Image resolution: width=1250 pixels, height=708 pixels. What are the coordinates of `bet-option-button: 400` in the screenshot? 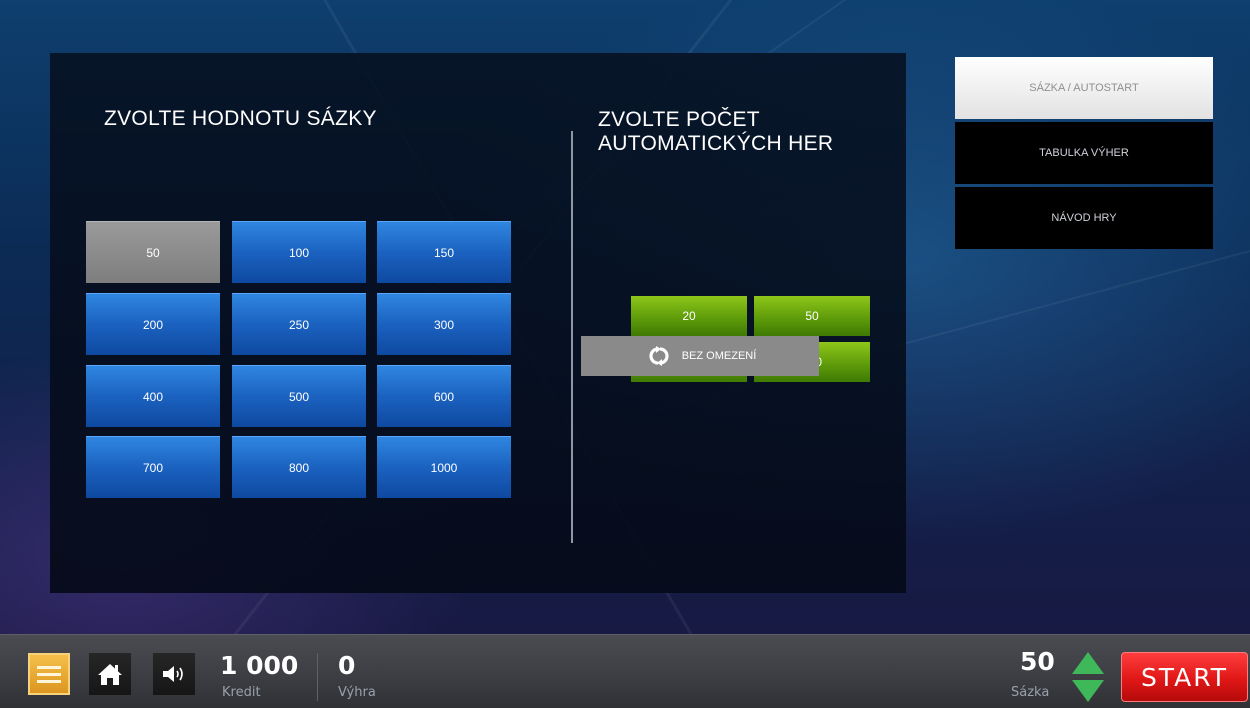 It's located at (153, 396).